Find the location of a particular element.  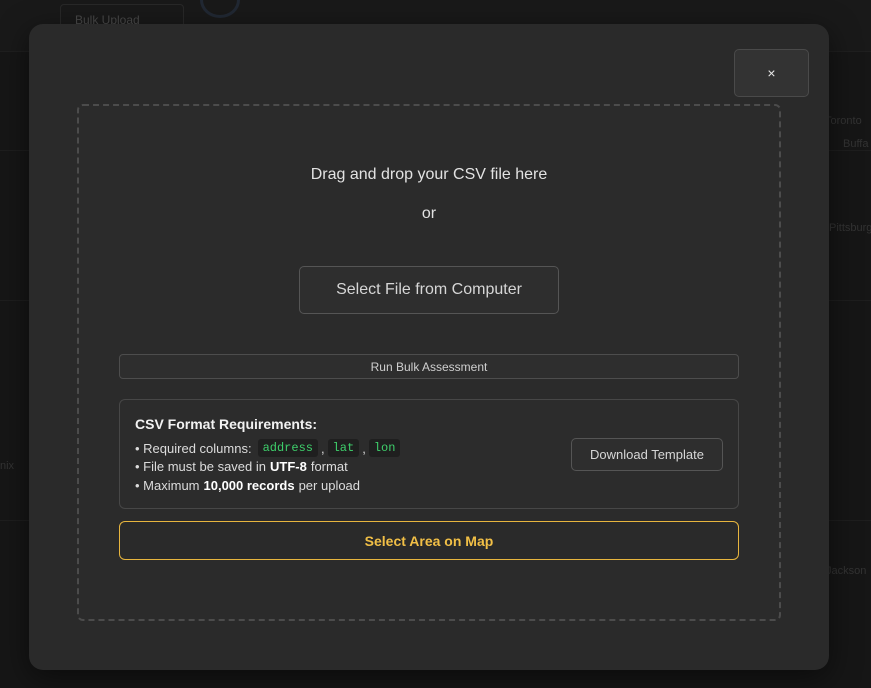

encoding-value: UTF-8 is located at coordinates (288, 466).